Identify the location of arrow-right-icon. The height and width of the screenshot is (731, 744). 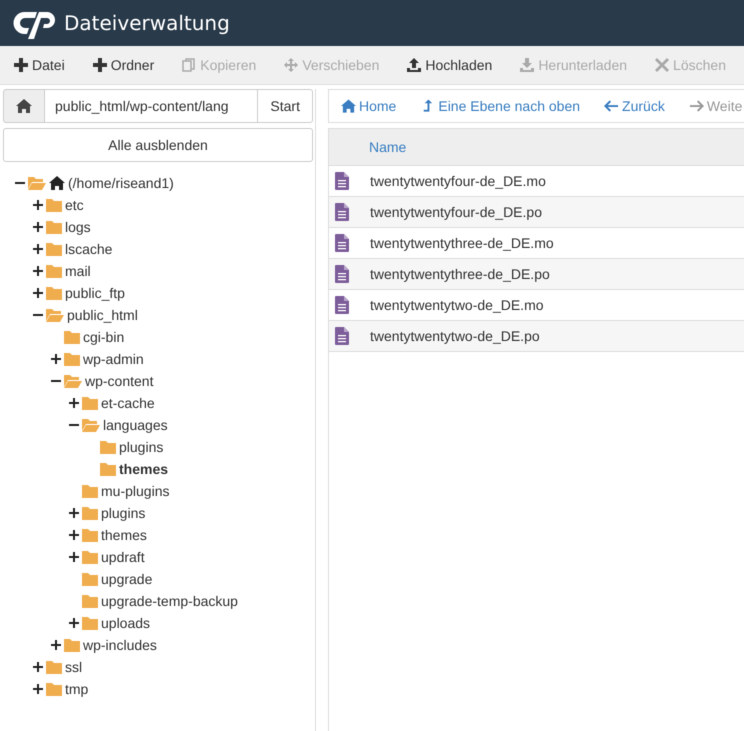
(696, 106).